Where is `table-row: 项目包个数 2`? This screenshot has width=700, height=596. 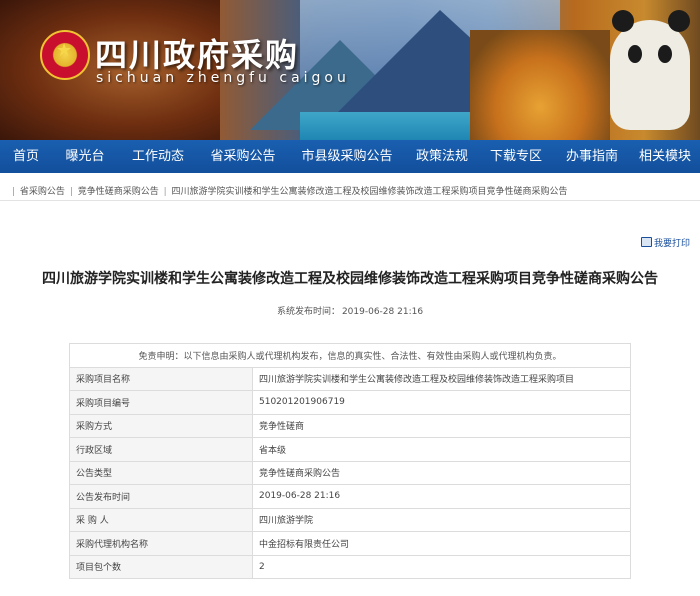
table-row: 项目包个数 2 is located at coordinates (350, 566).